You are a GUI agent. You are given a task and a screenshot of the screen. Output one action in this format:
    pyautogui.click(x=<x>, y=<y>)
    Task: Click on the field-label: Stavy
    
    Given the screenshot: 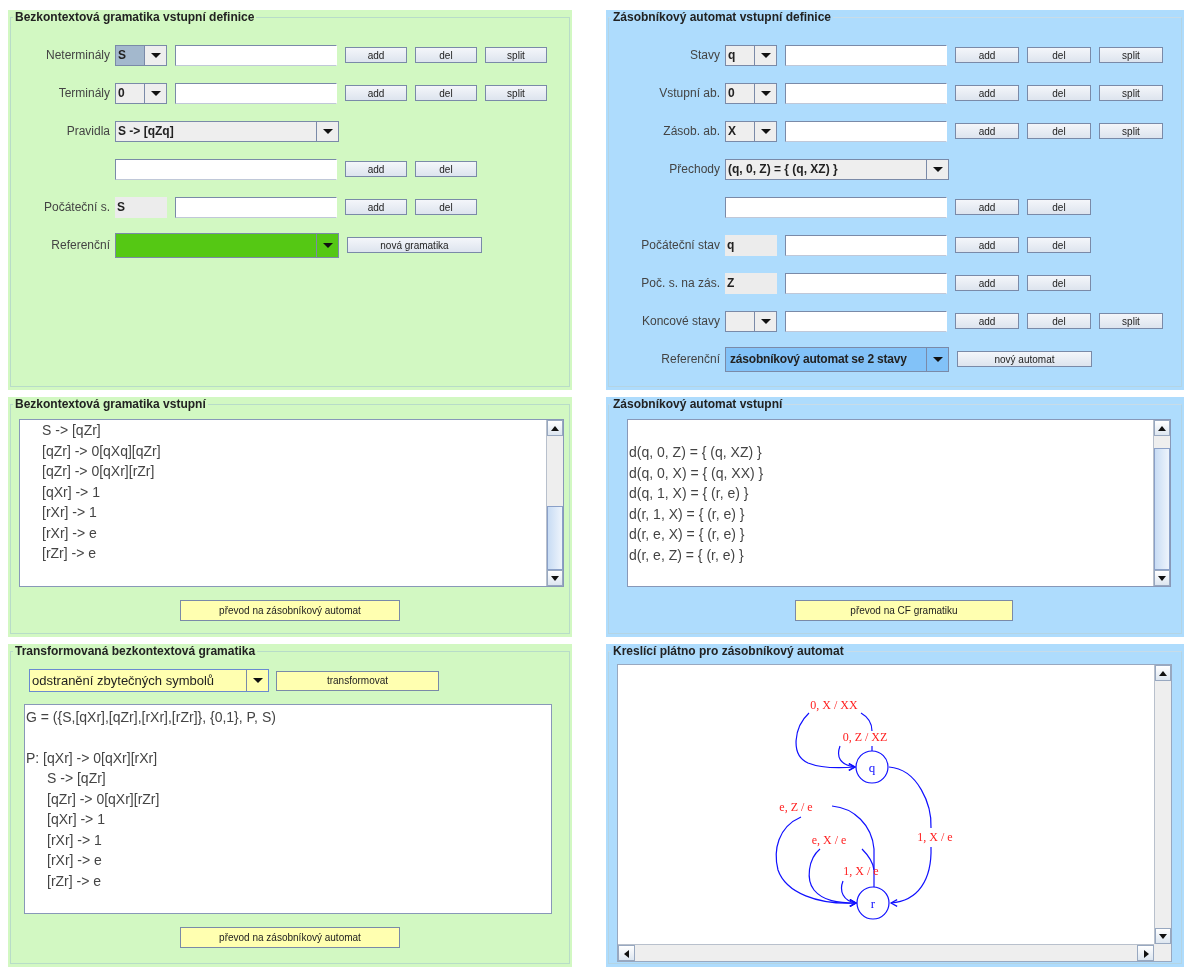 What is the action you would take?
    pyautogui.click(x=705, y=55)
    